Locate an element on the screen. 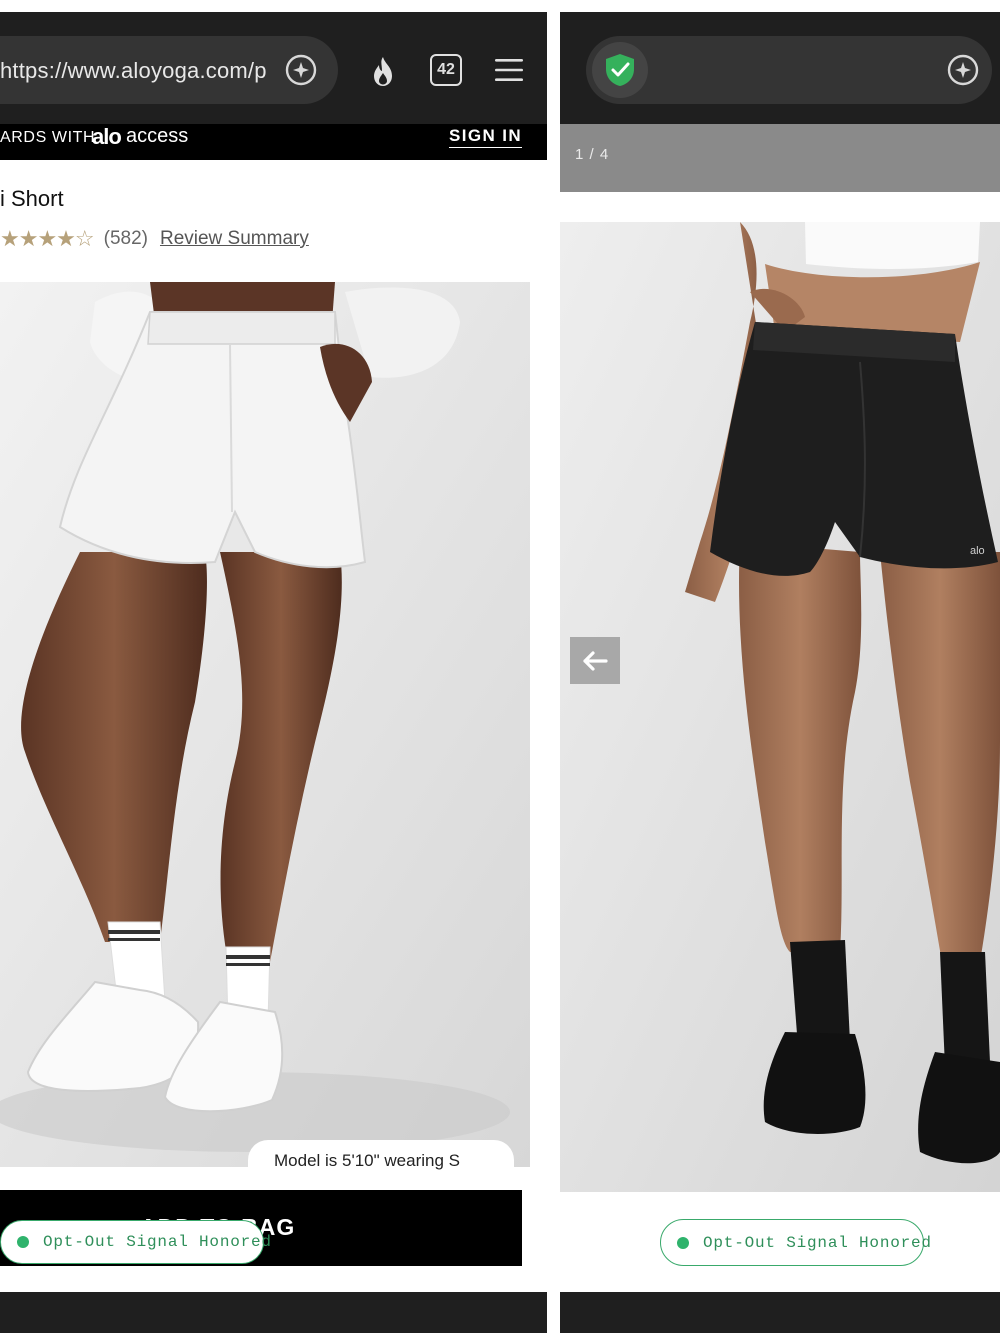  review-summary-link: Review Summary is located at coordinates (234, 239).